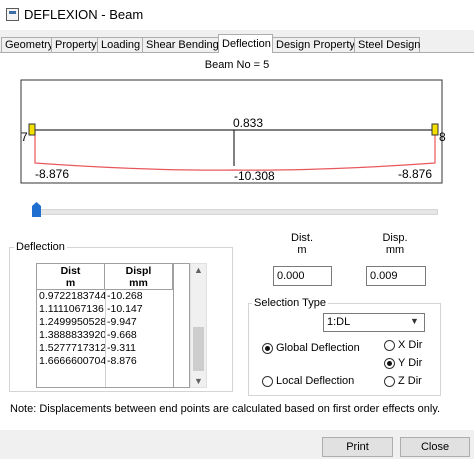  What do you see at coordinates (113, 335) in the screenshot?
I see `table-row: 1.3888833920 -9.668` at bounding box center [113, 335].